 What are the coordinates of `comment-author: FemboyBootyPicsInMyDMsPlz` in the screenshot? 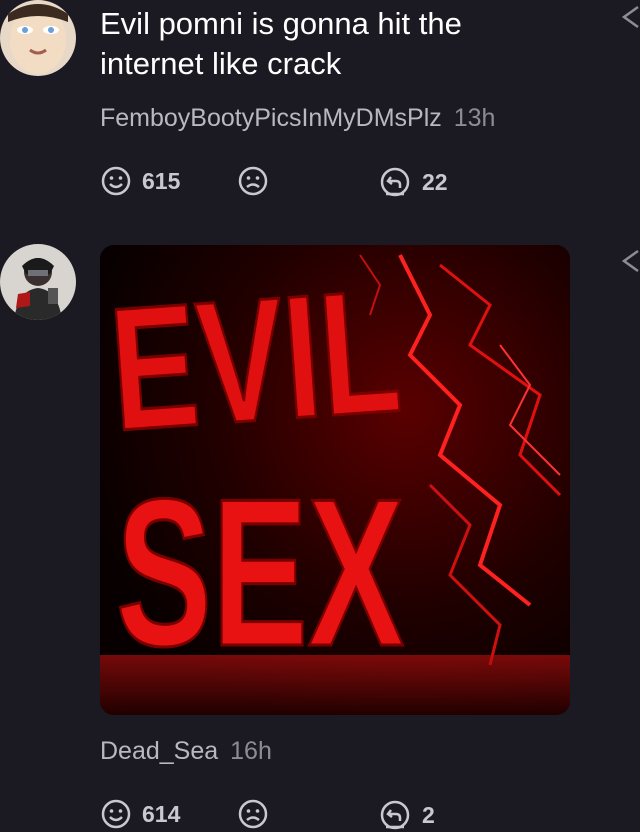 It's located at (271, 118).